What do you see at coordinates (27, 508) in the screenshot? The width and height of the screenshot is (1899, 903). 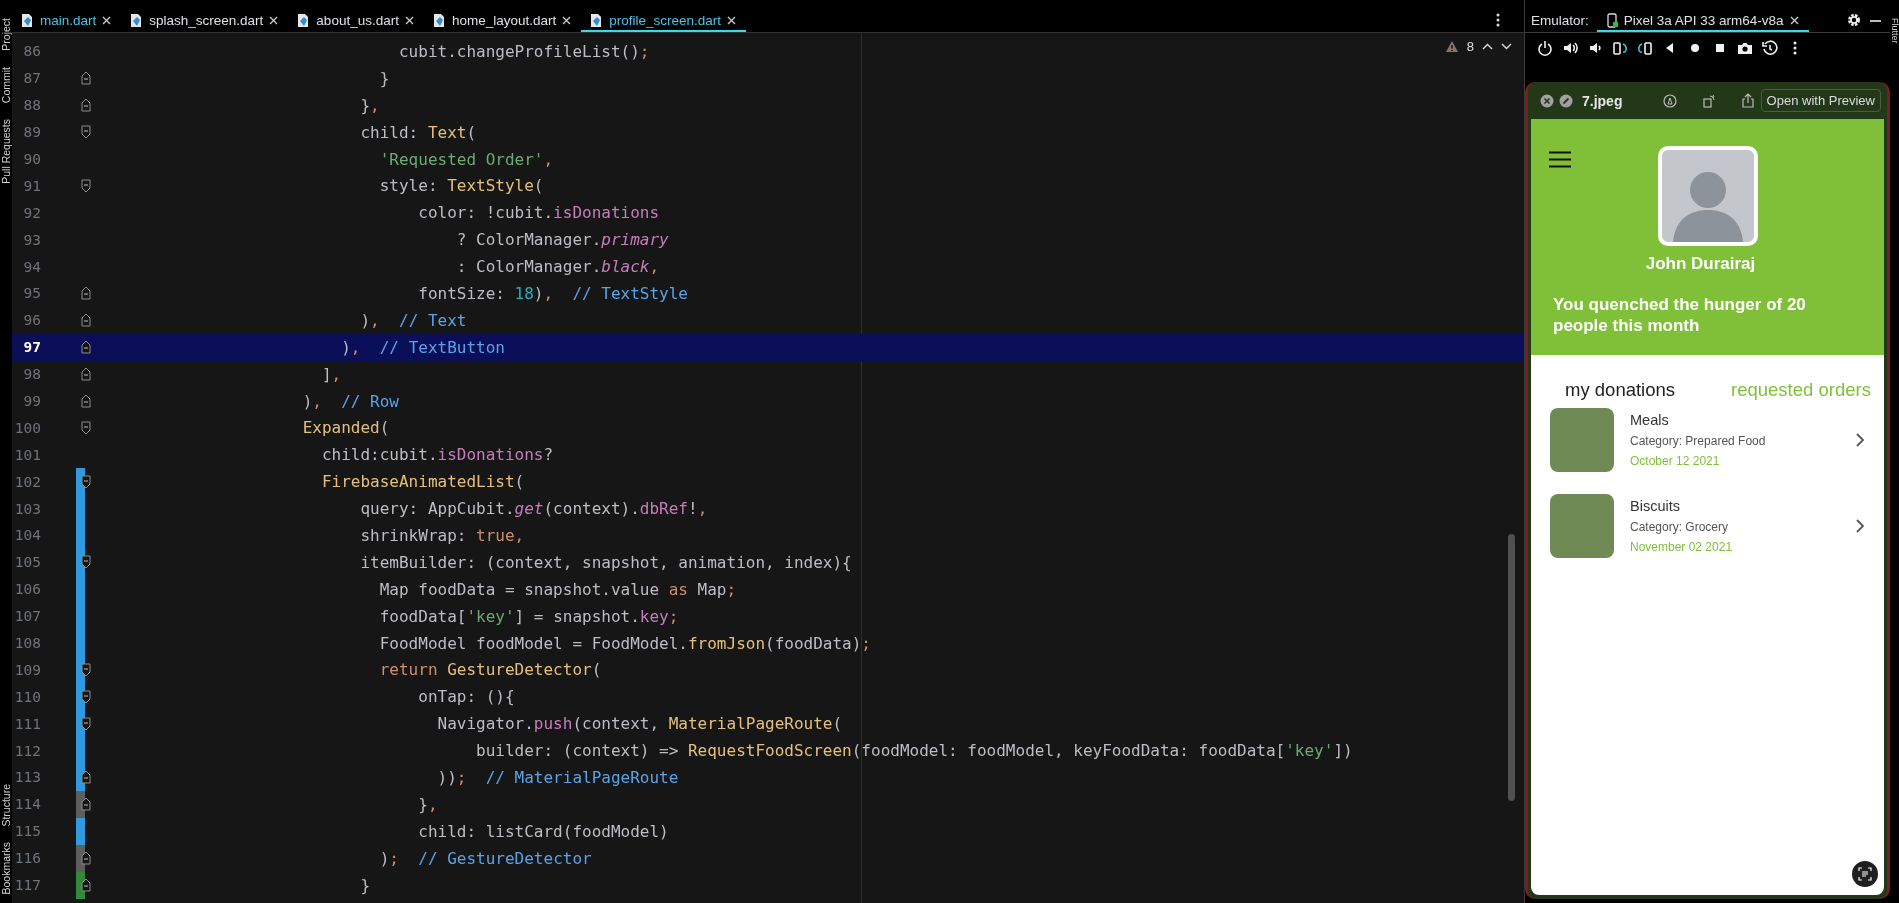 I see `line-number: 103` at bounding box center [27, 508].